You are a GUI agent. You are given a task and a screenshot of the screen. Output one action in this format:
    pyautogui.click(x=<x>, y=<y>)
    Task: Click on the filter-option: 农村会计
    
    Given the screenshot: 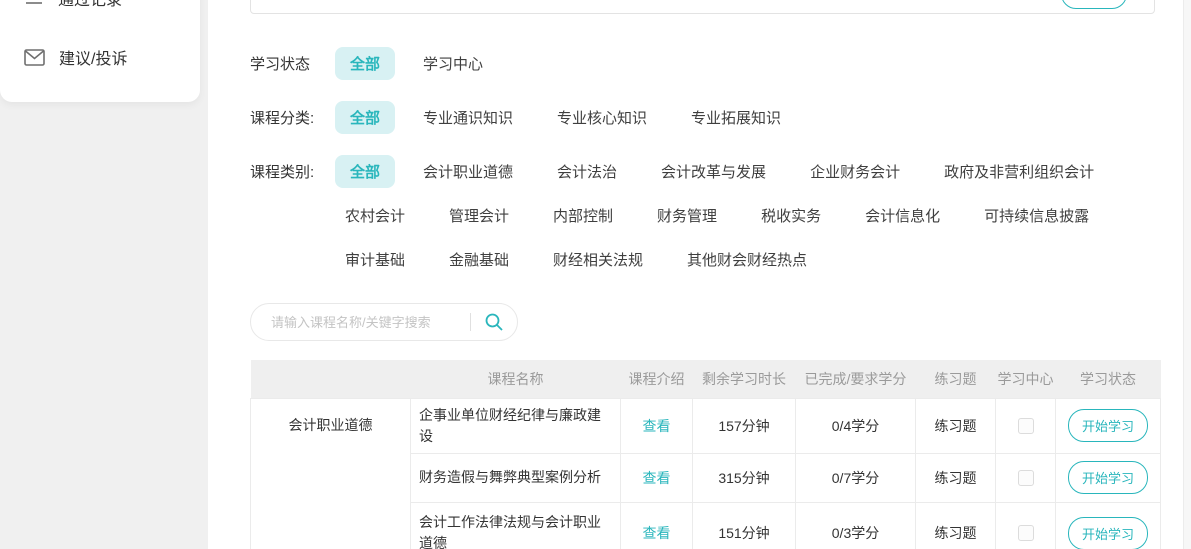 What is the action you would take?
    pyautogui.click(x=375, y=215)
    